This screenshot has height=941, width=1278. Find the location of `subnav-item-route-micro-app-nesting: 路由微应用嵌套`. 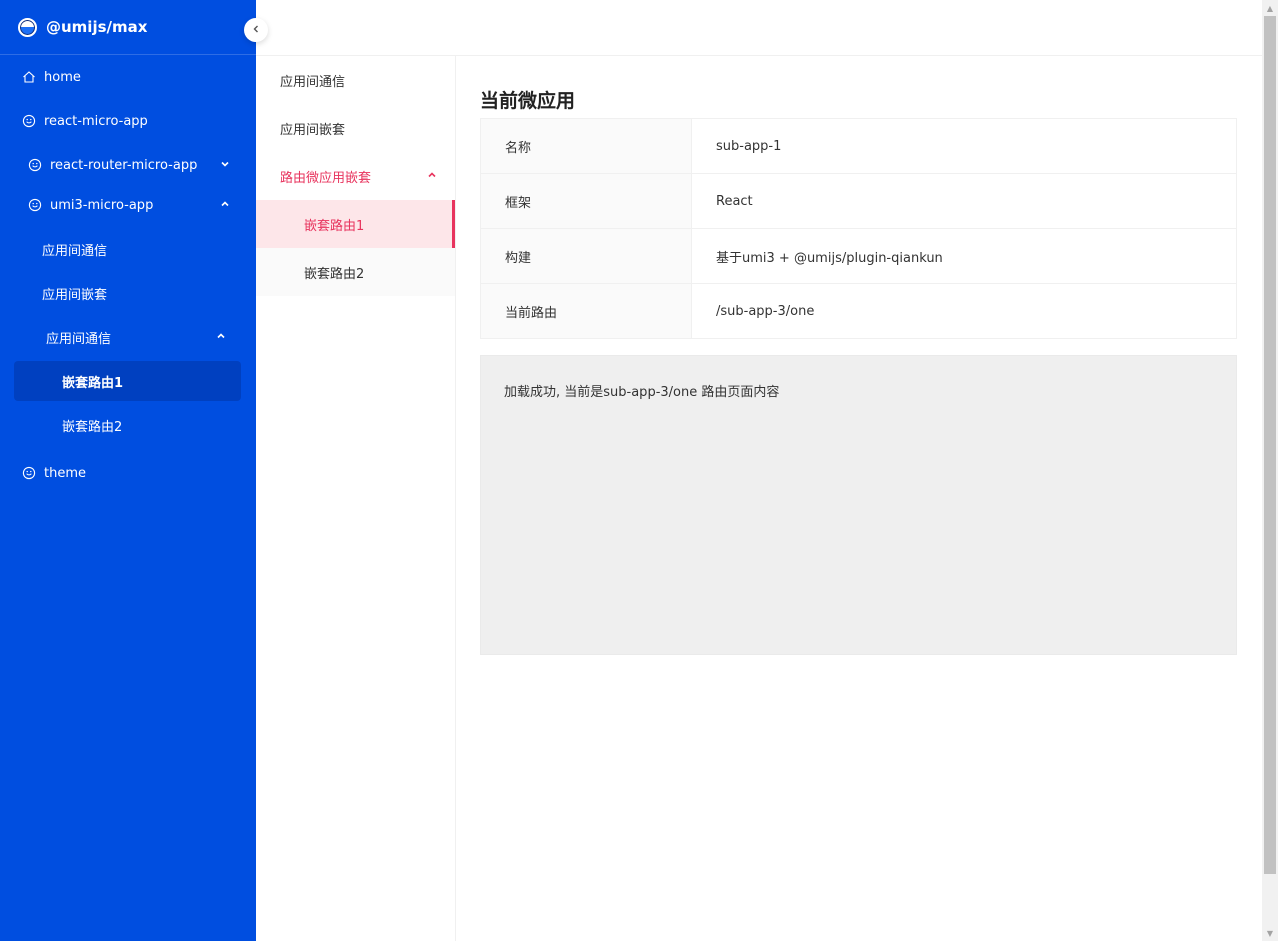

subnav-item-route-micro-app-nesting: 路由微应用嵌套 is located at coordinates (355, 176).